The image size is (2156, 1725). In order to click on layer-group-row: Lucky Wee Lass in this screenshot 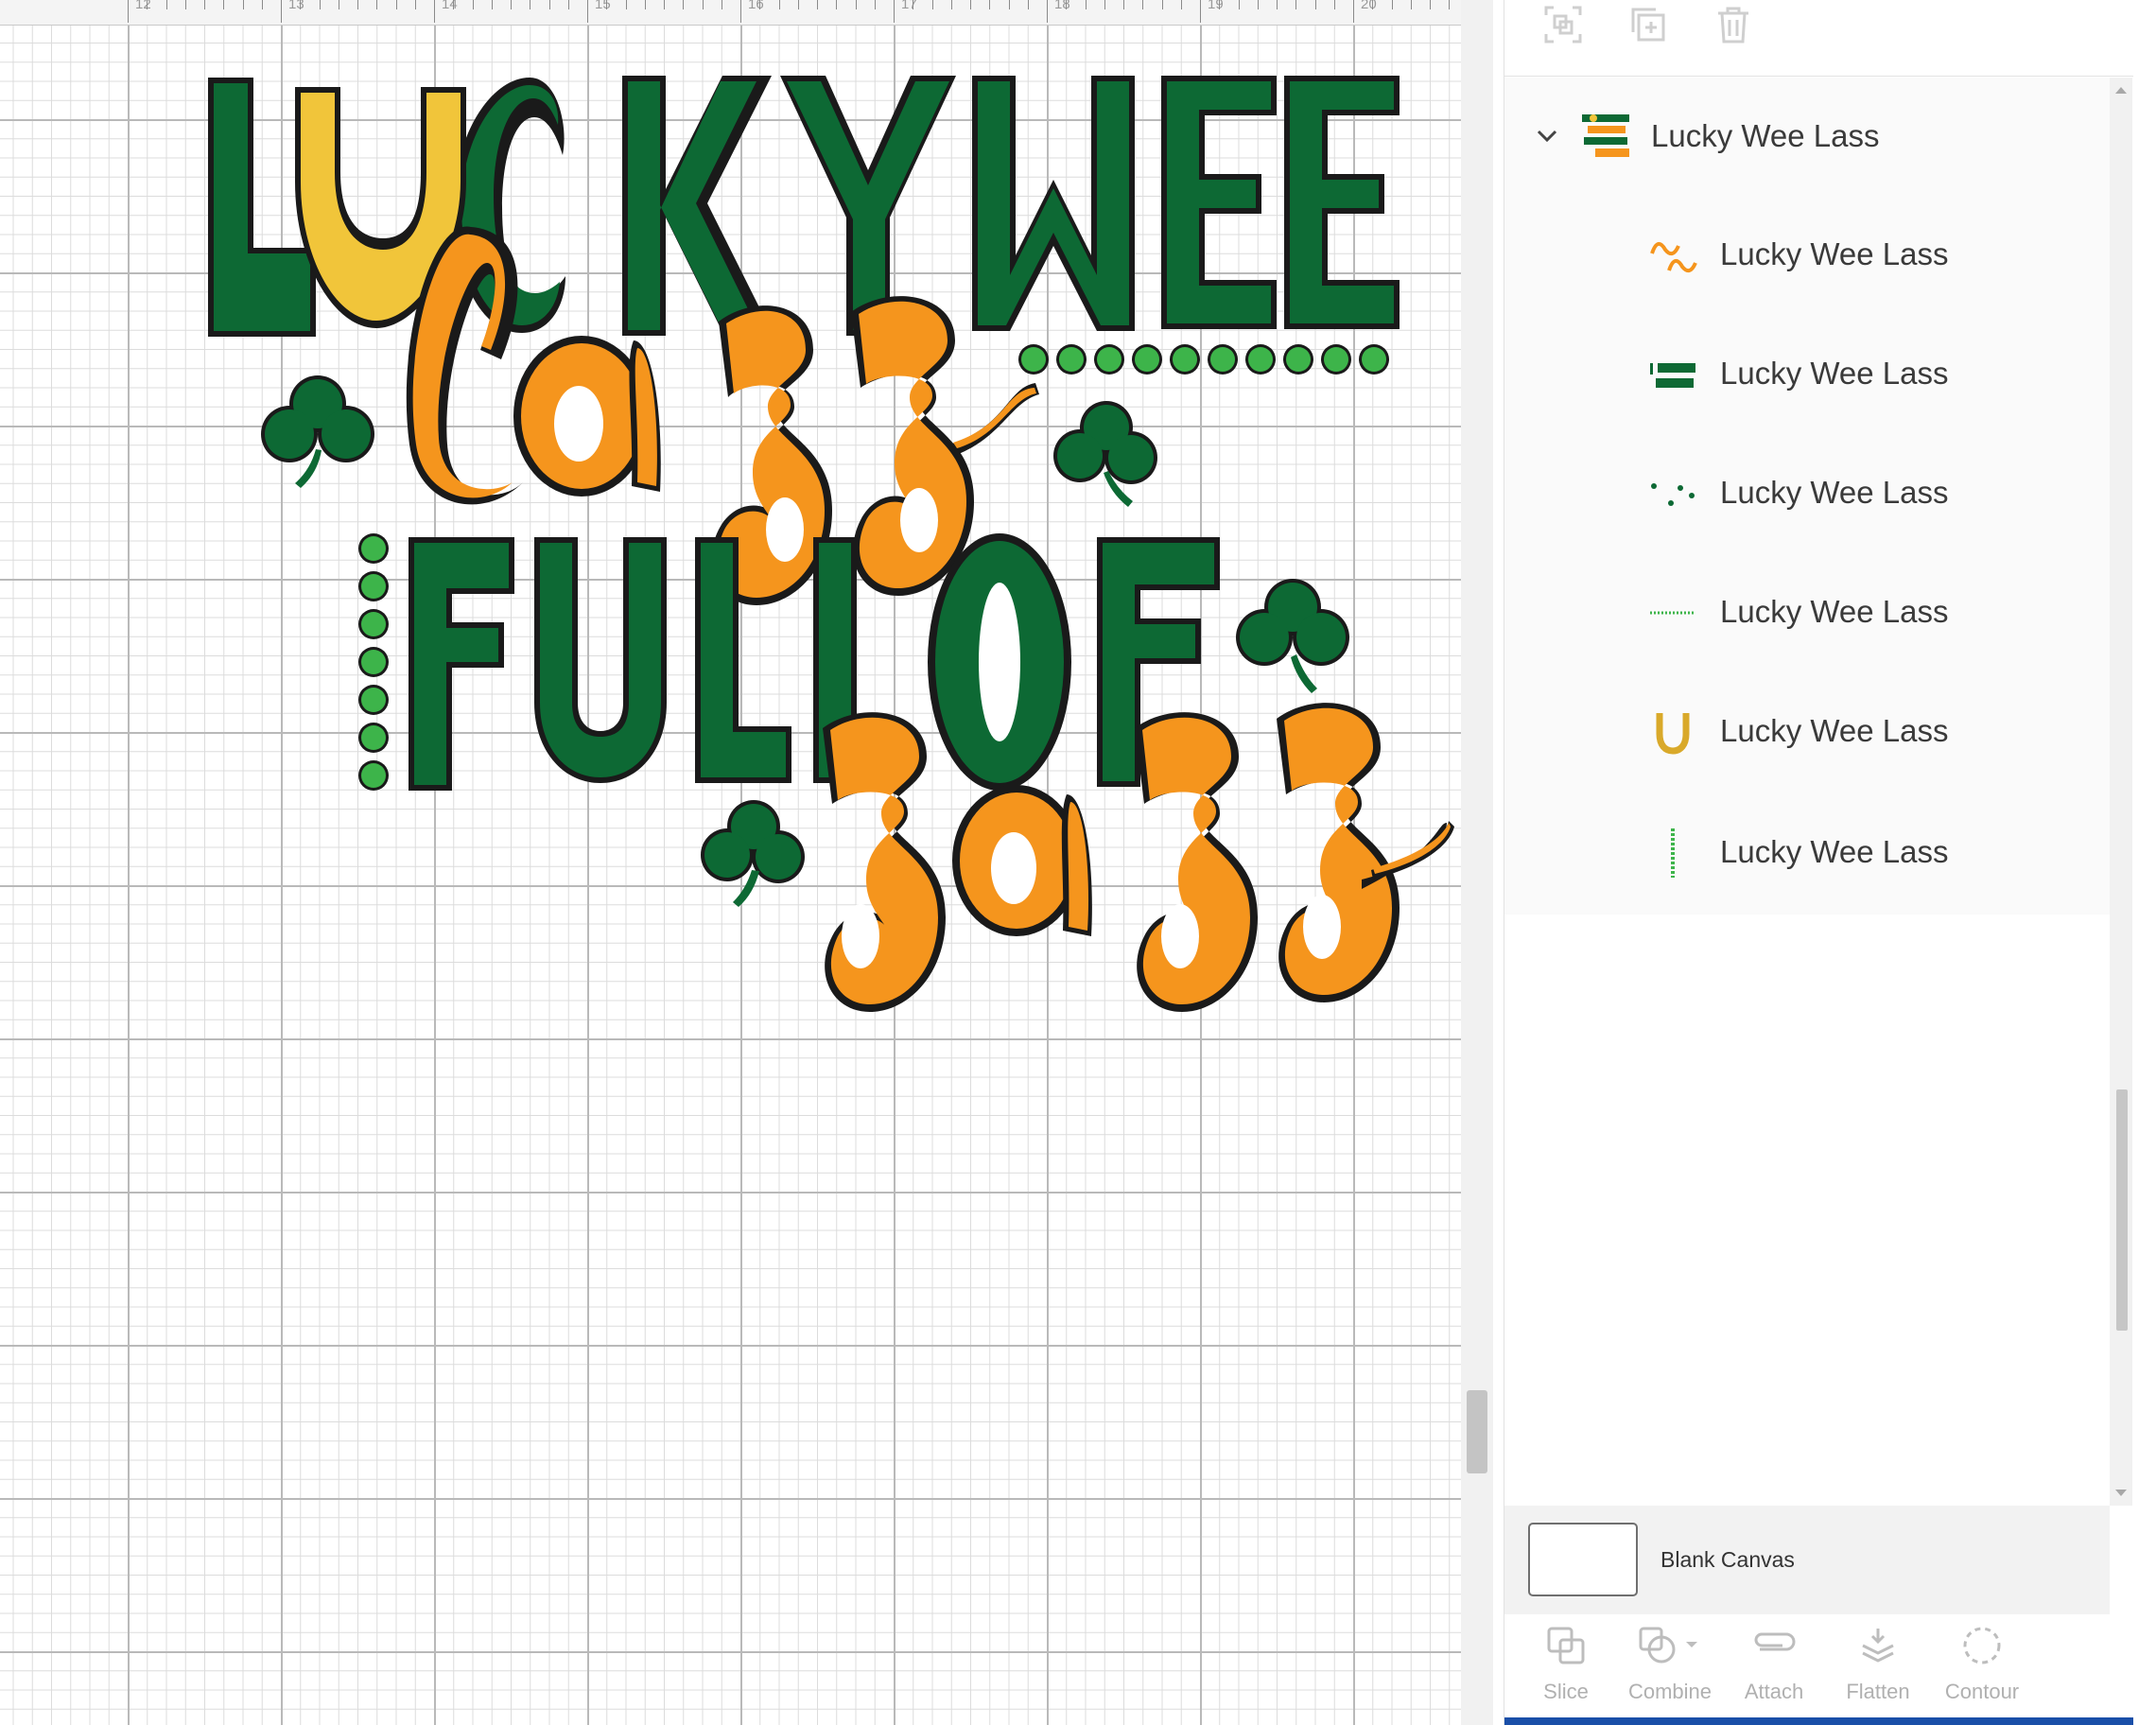, I will do `click(1807, 137)`.